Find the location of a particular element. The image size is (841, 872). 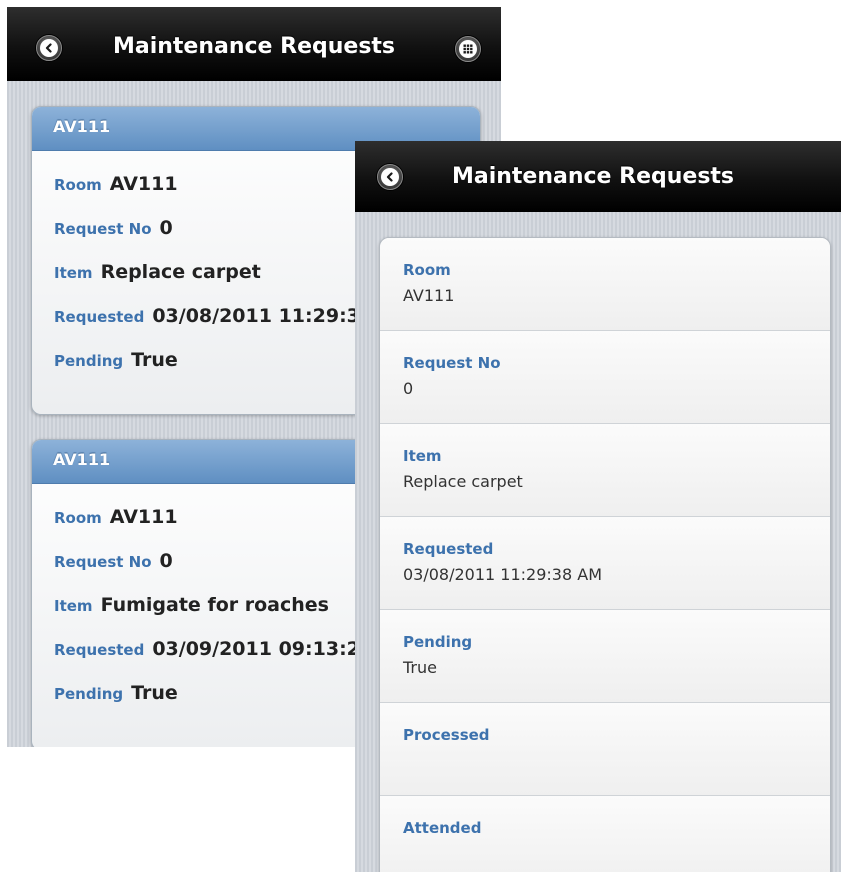

list-page-title: Maintenance Requests is located at coordinates (254, 46).